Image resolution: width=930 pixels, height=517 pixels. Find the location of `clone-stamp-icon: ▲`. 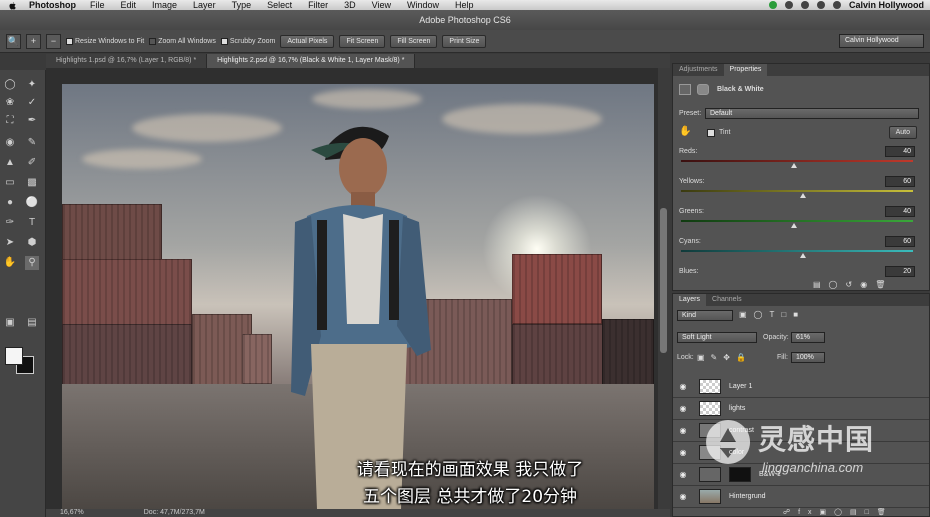

clone-stamp-icon: ▲ is located at coordinates (10, 163).